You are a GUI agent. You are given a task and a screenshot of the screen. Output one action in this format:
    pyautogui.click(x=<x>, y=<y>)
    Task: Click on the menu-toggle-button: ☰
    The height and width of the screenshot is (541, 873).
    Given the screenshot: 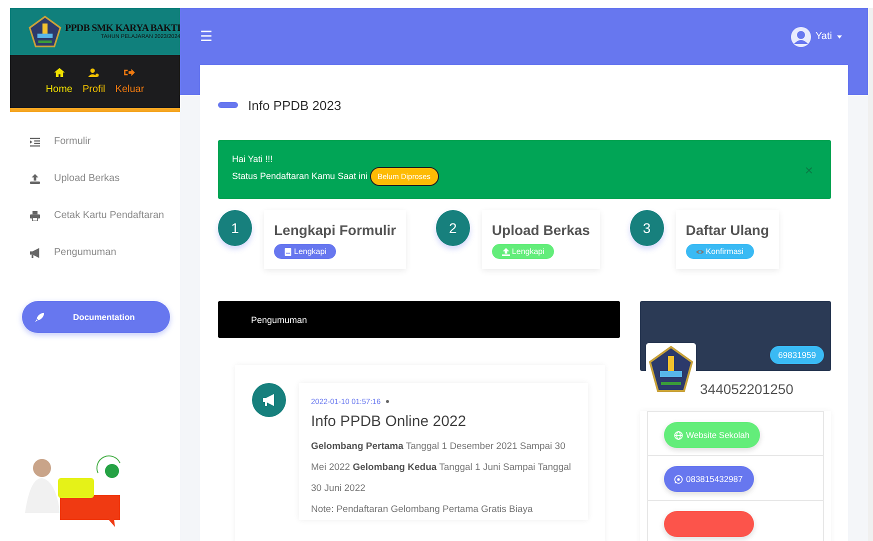 What is the action you would take?
    pyautogui.click(x=206, y=36)
    